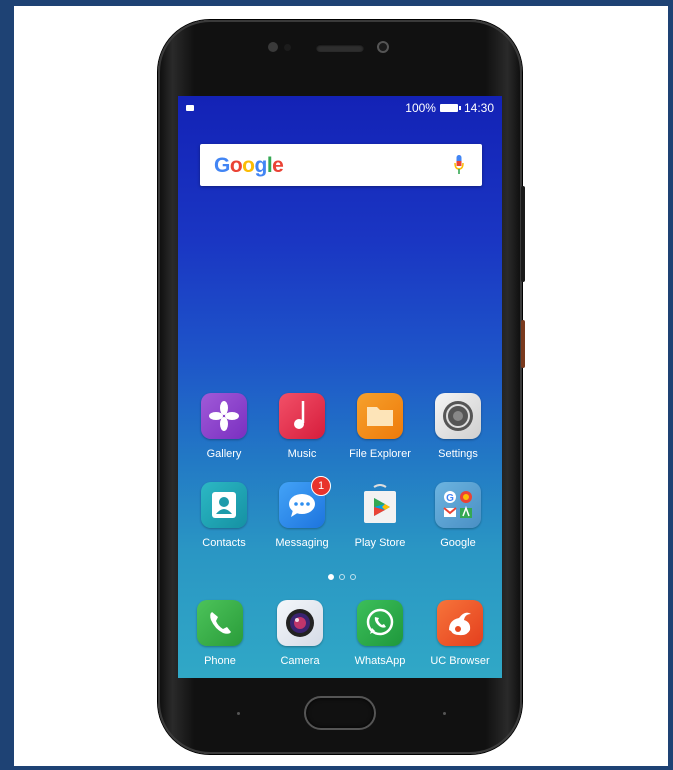 Image resolution: width=673 pixels, height=770 pixels. What do you see at coordinates (459, 165) in the screenshot?
I see `microphone-icon` at bounding box center [459, 165].